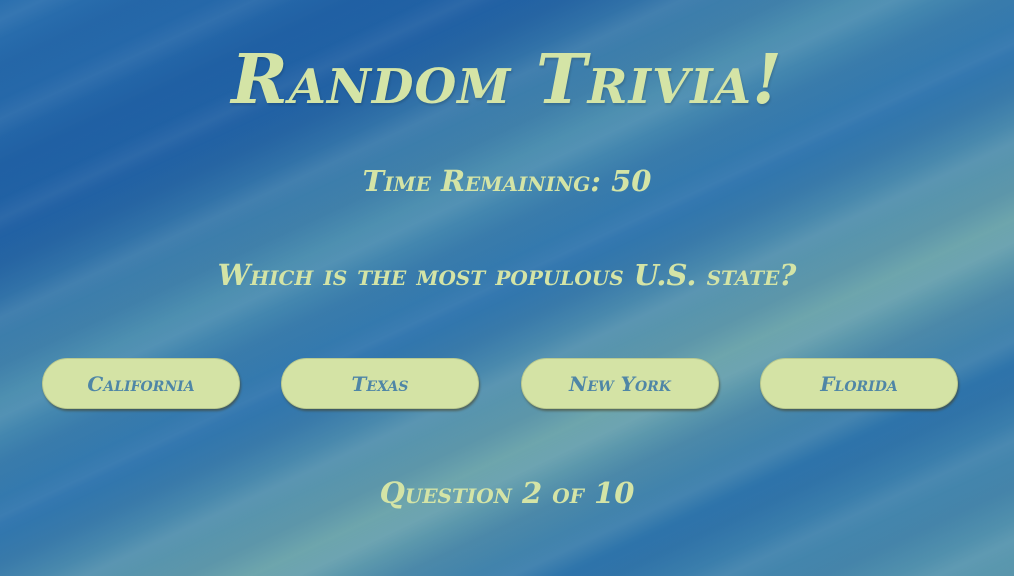  Describe the element at coordinates (507, 80) in the screenshot. I see `game-title: Random Trivia!` at that location.